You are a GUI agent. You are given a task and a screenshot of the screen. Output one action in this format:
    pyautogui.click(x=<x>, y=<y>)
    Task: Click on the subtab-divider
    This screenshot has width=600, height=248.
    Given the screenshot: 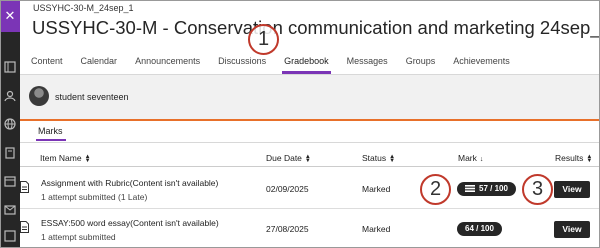 What is the action you would take?
    pyautogui.click(x=310, y=142)
    